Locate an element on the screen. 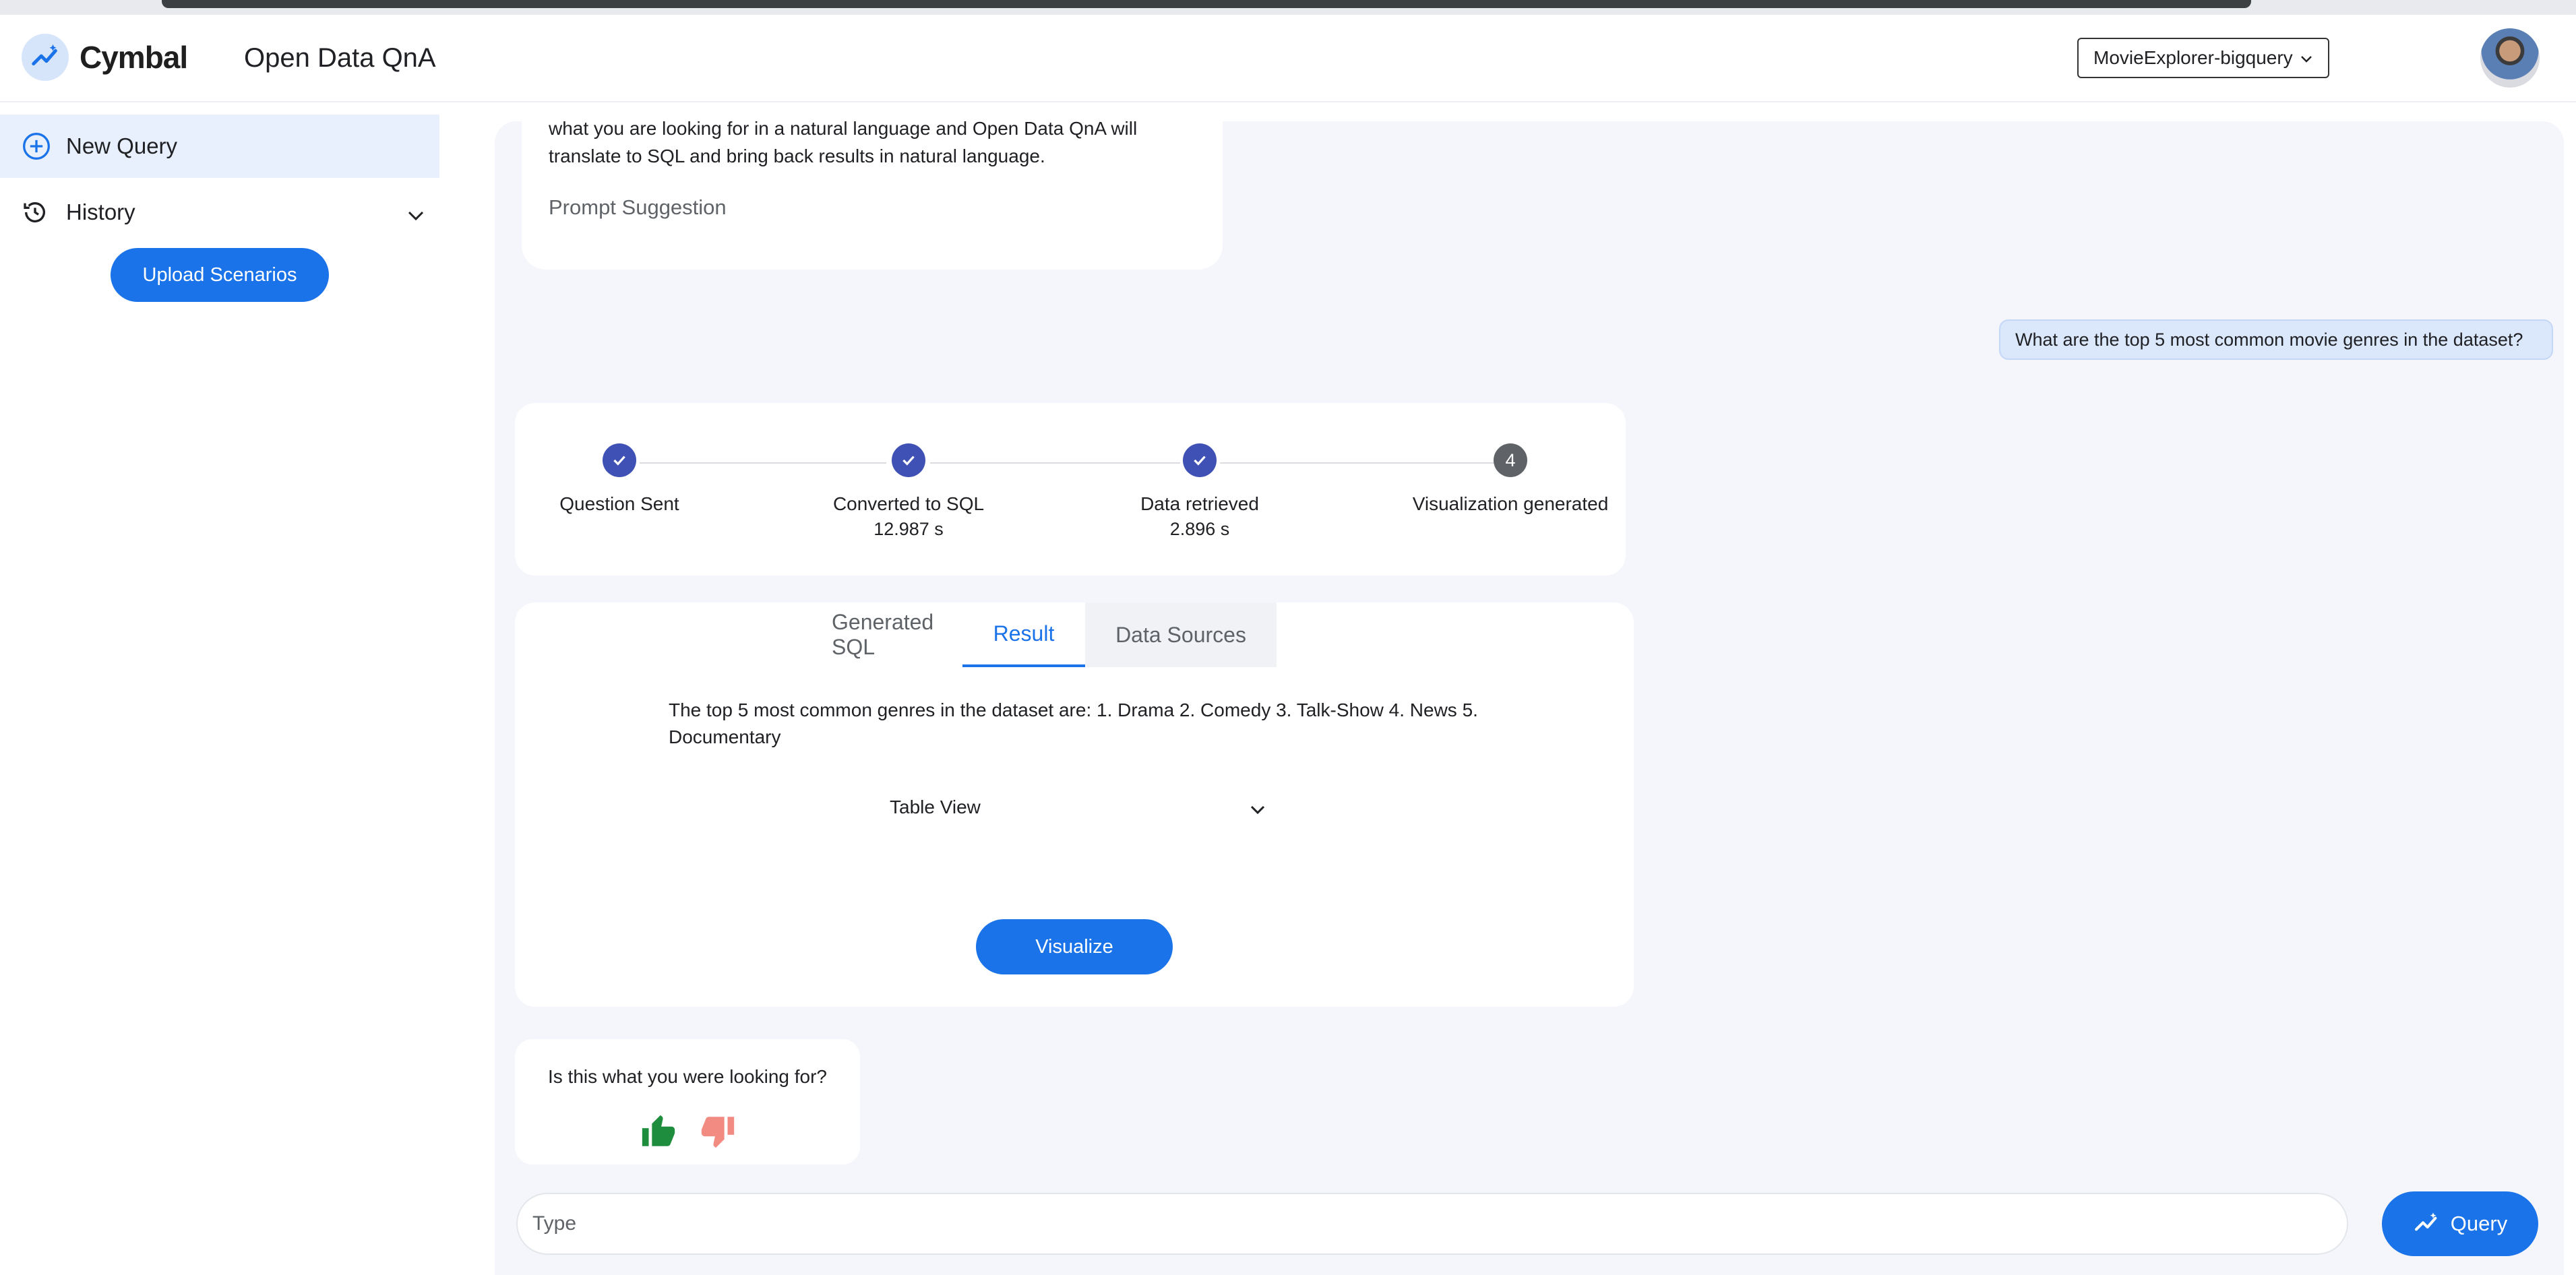 The image size is (2576, 1275). visualize-button: Visualize is located at coordinates (1074, 946).